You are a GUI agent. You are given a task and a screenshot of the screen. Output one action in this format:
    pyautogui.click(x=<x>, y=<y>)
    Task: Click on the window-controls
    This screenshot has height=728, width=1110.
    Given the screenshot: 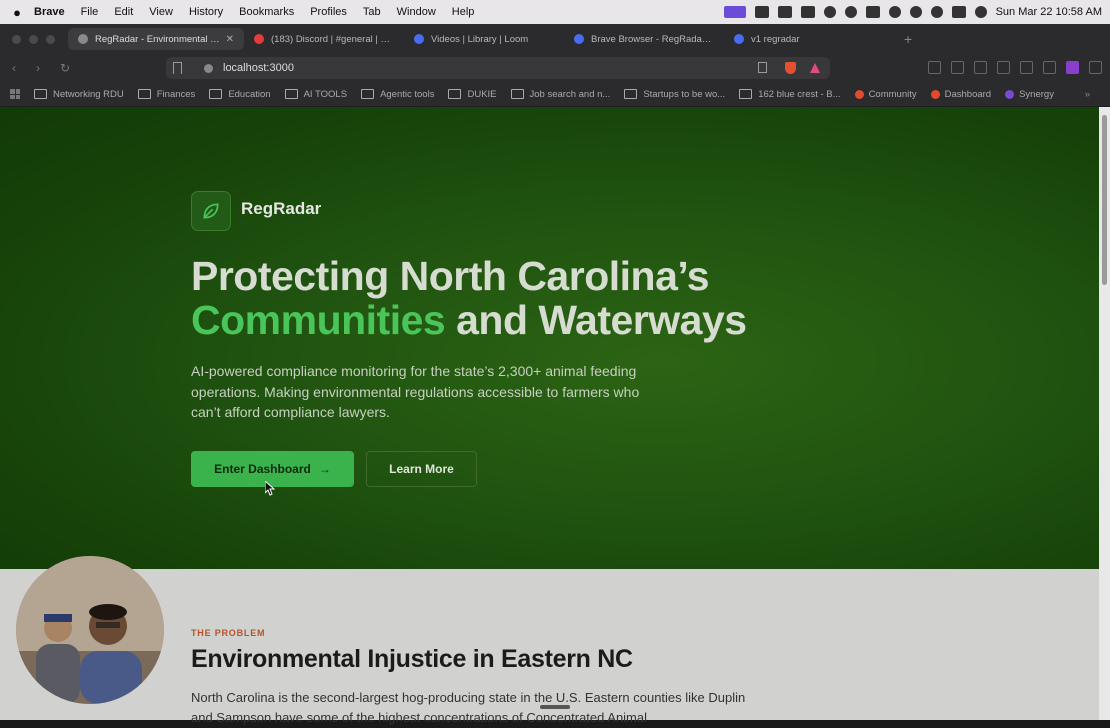 What is the action you would take?
    pyautogui.click(x=34, y=39)
    